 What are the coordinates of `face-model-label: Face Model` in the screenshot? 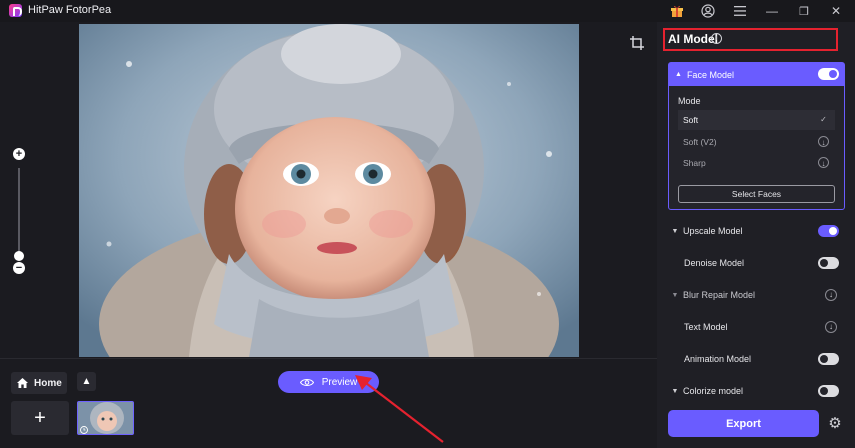 It's located at (710, 74).